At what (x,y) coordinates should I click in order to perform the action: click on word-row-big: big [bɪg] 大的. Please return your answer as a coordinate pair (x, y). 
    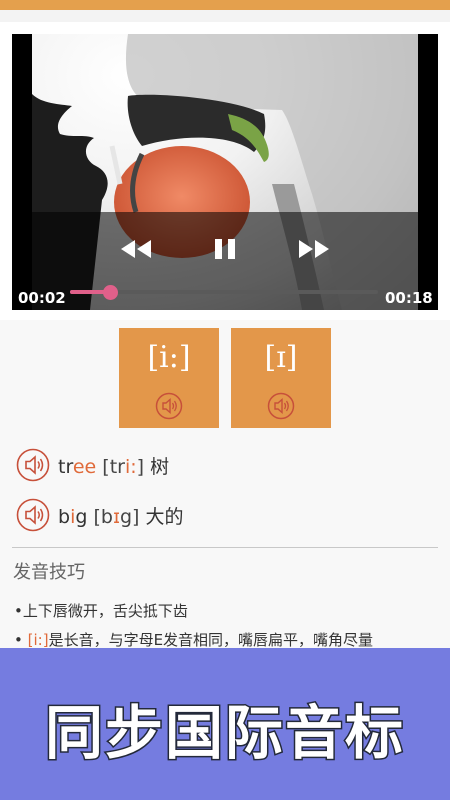
    Looking at the image, I should click on (100, 515).